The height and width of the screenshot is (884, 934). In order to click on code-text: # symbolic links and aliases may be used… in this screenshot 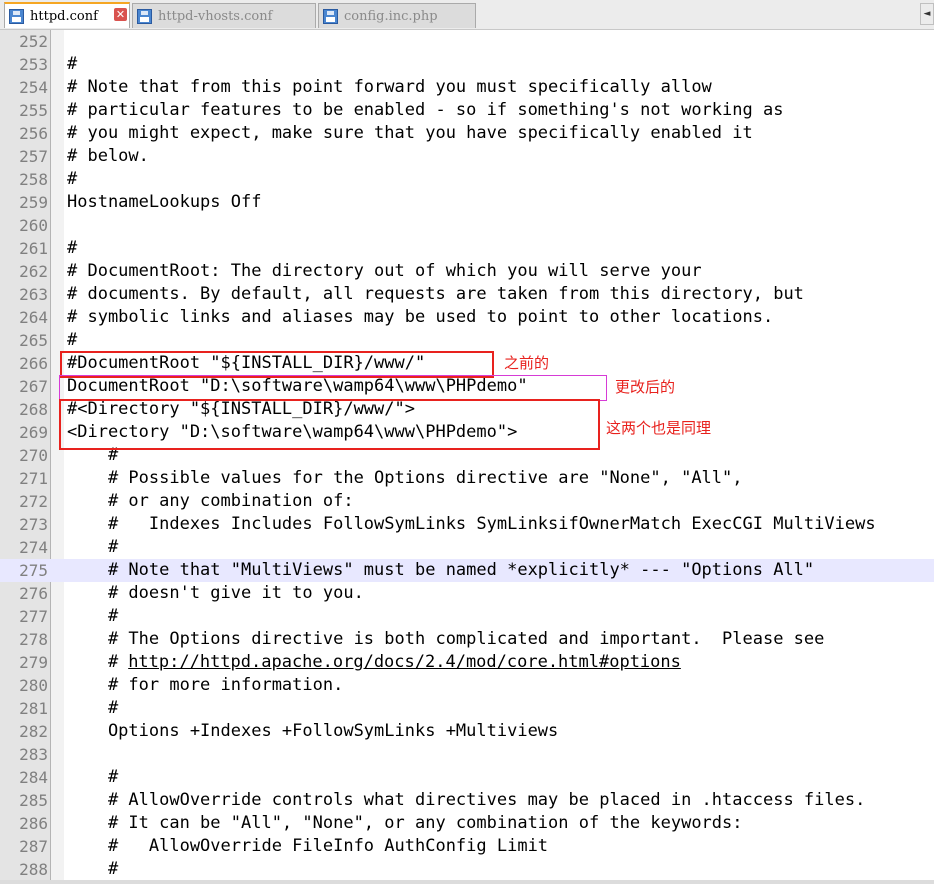, I will do `click(420, 317)`.